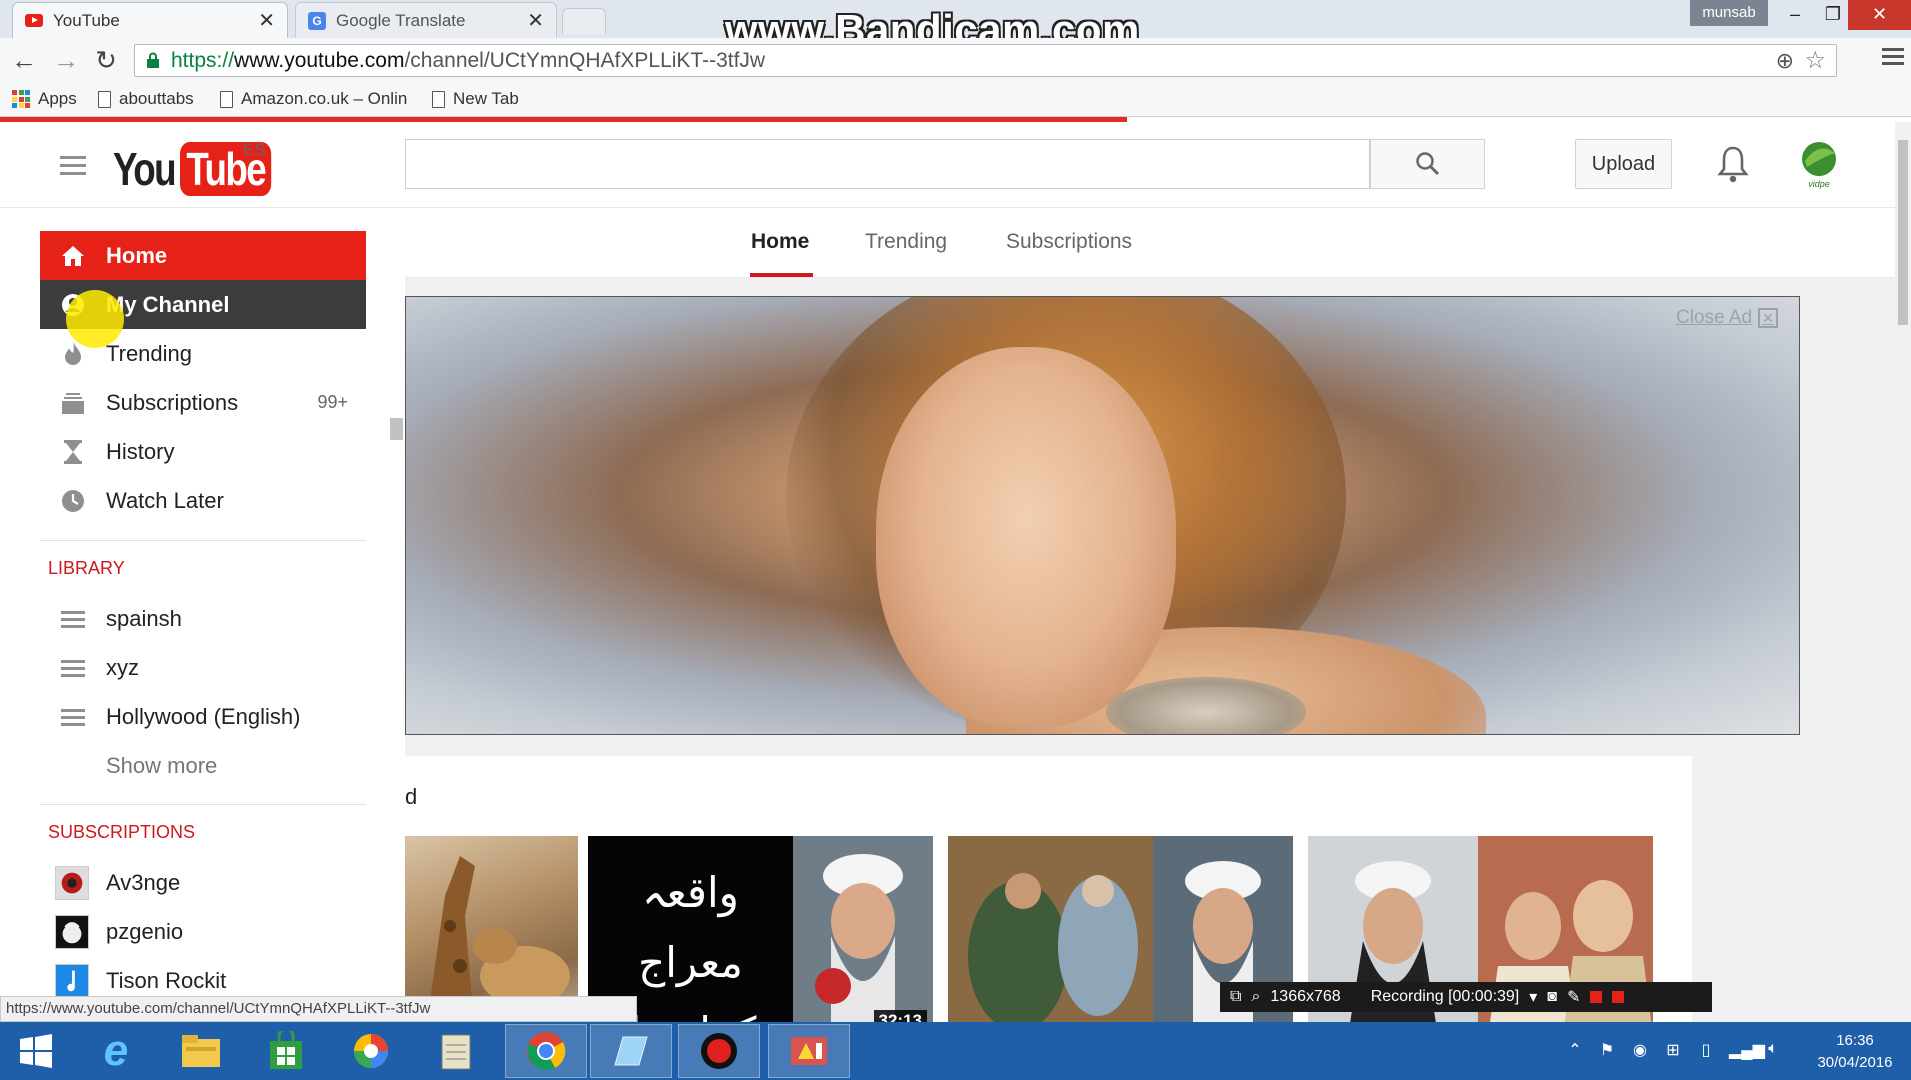 The image size is (1911, 1080). What do you see at coordinates (73, 168) in the screenshot?
I see `guide-menu-icon` at bounding box center [73, 168].